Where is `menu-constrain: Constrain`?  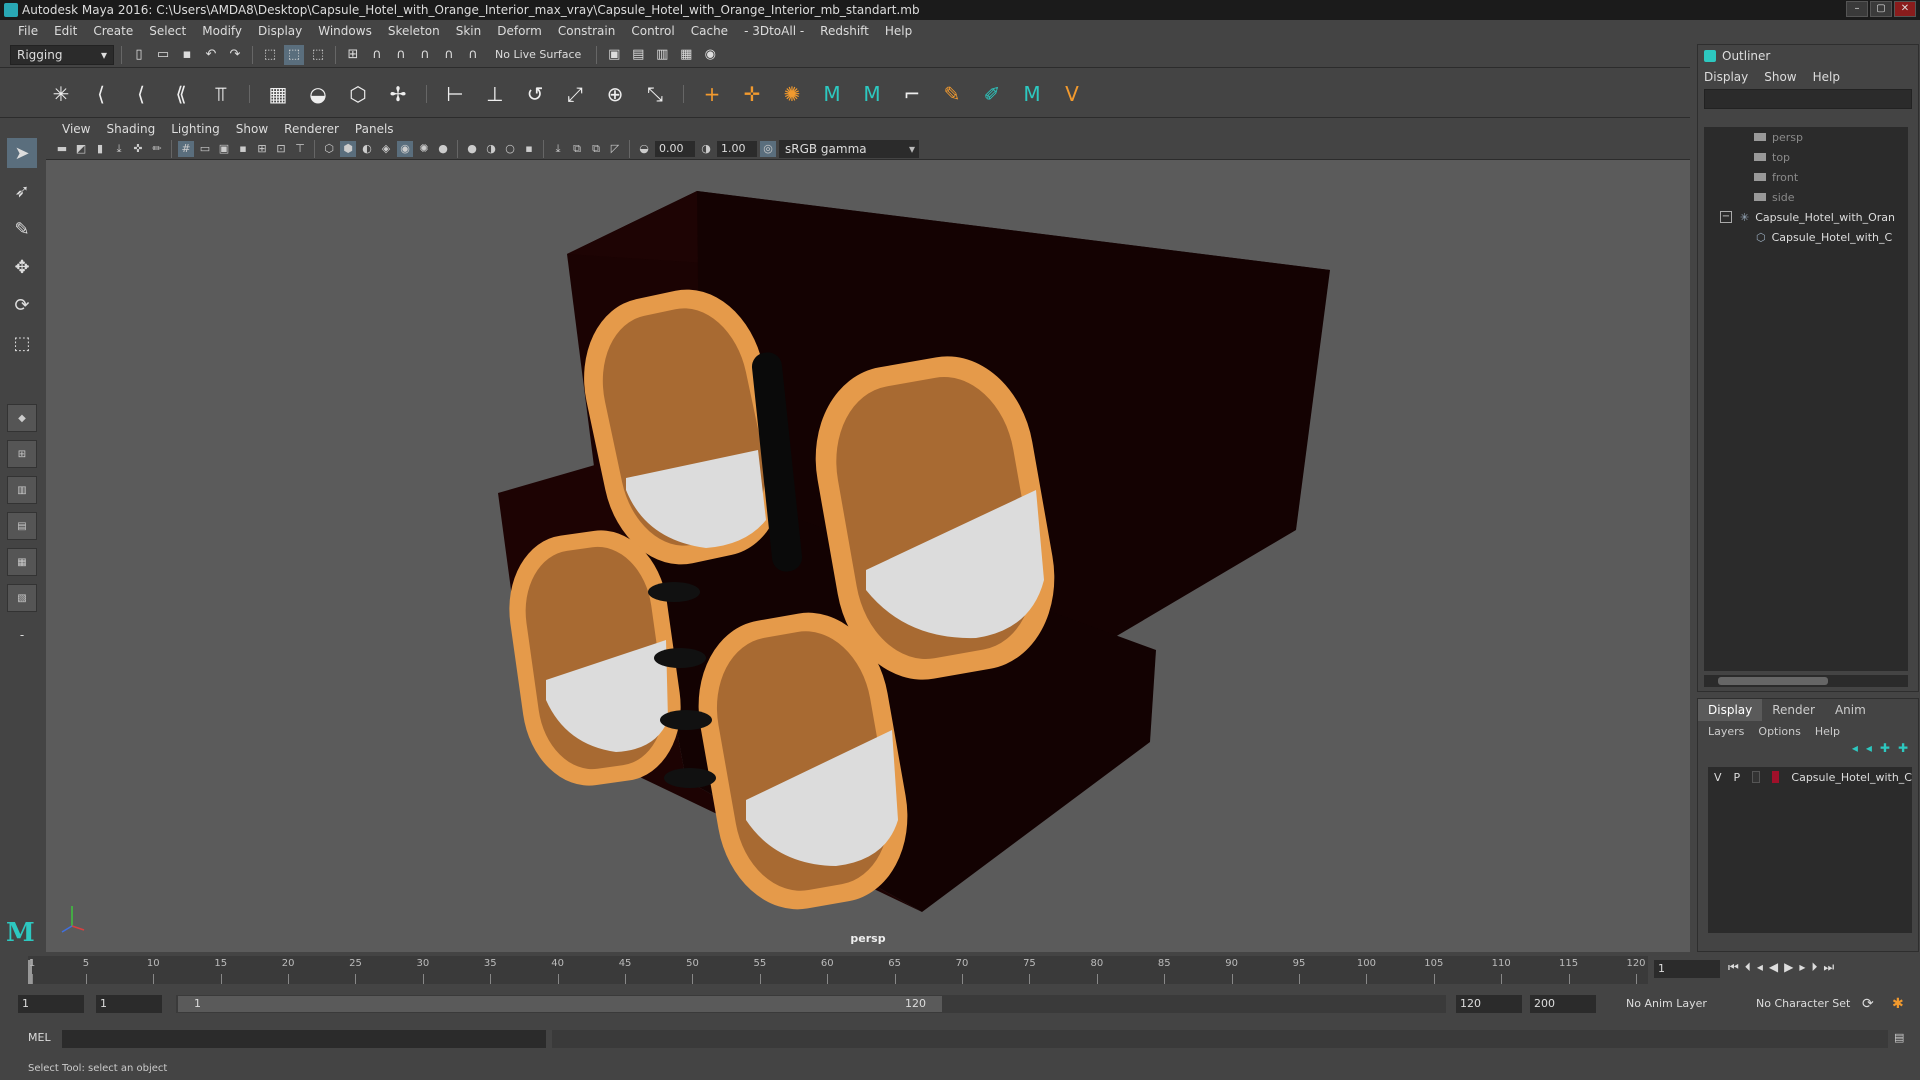
menu-constrain: Constrain is located at coordinates (587, 31).